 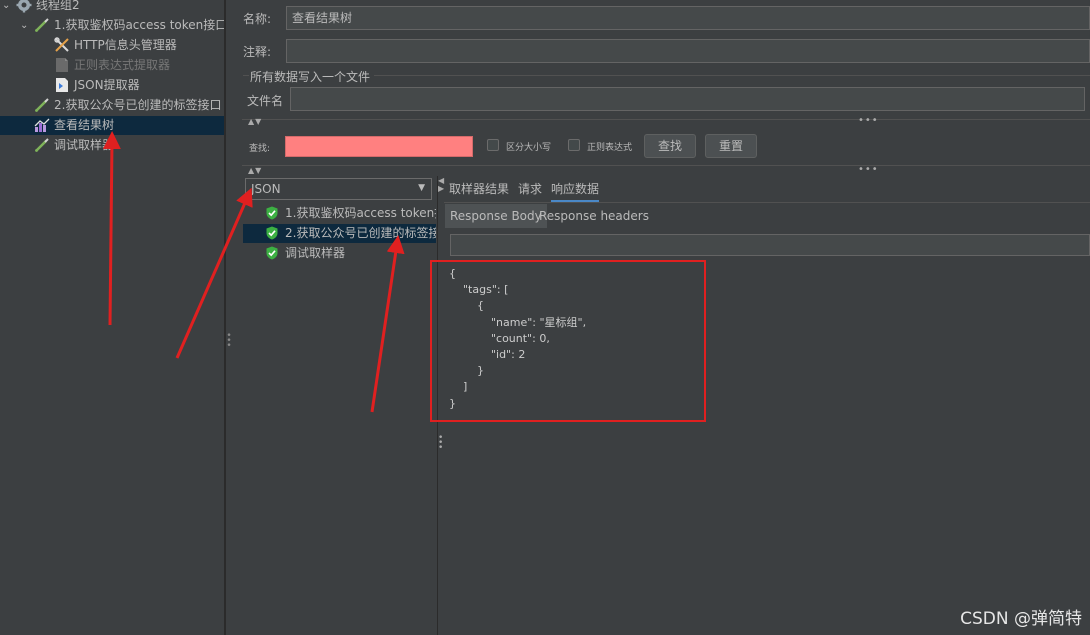 I want to click on arrow-to-selected-sample, so click(x=387, y=324).